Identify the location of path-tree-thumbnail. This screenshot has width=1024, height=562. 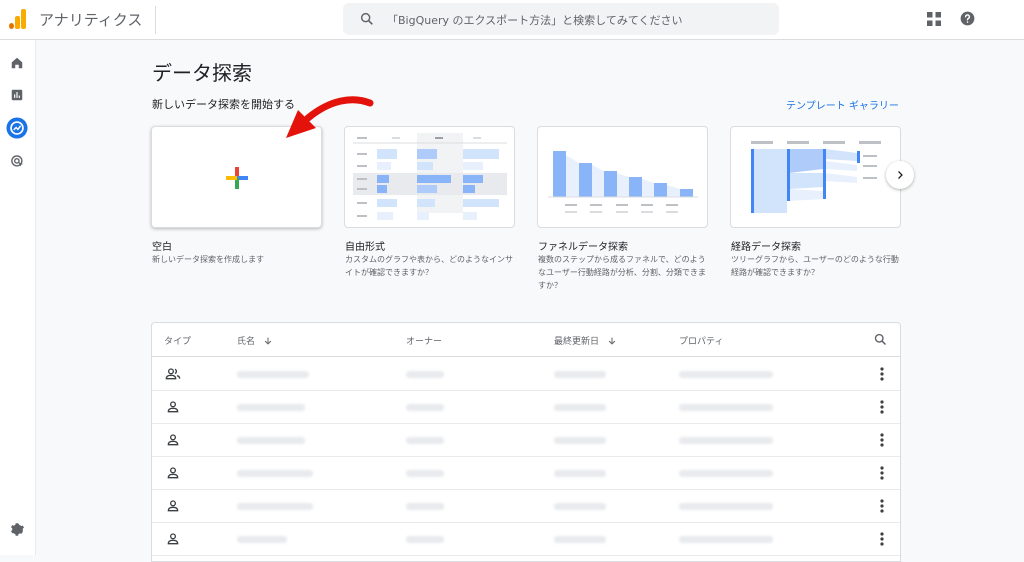
(816, 177).